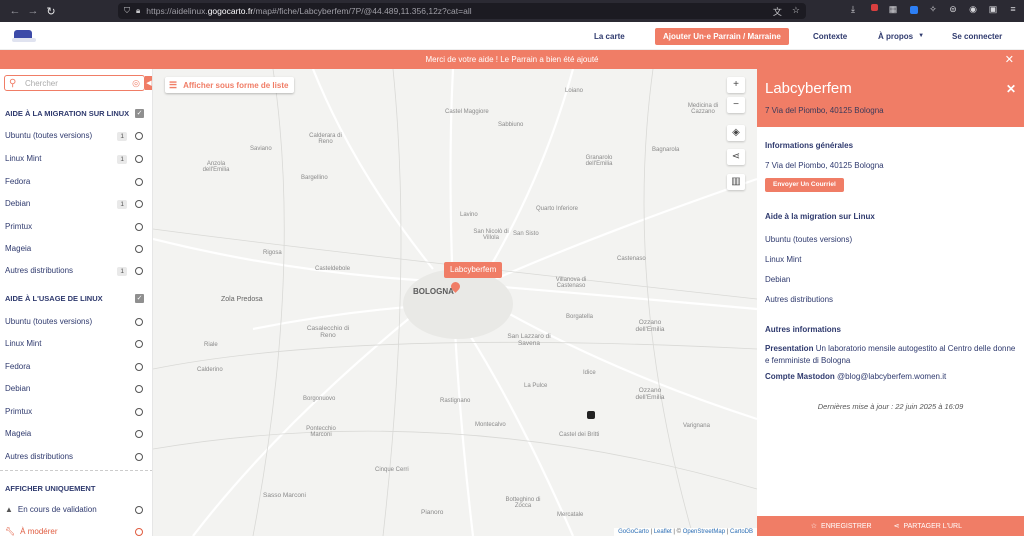 This screenshot has height=536, width=1024. I want to click on place-label: Pianoro, so click(432, 512).